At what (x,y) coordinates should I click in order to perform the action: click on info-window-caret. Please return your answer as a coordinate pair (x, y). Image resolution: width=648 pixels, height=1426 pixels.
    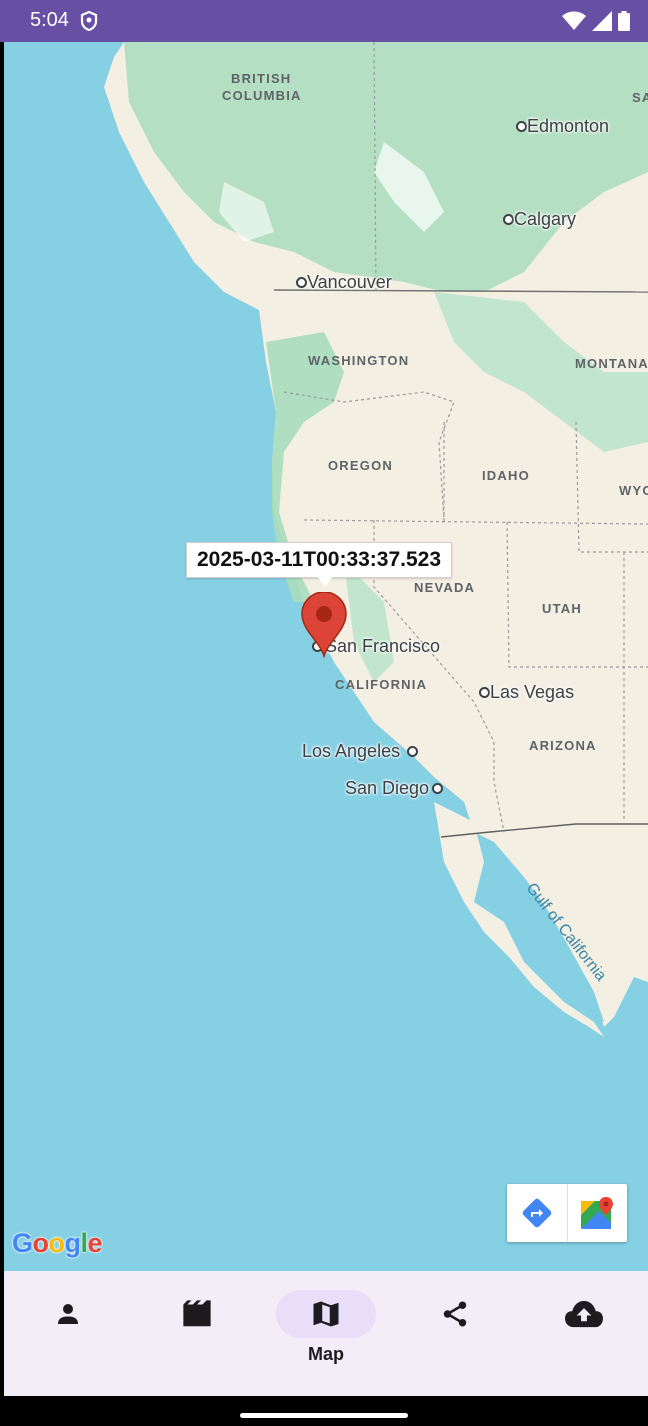
    Looking at the image, I should click on (325, 582).